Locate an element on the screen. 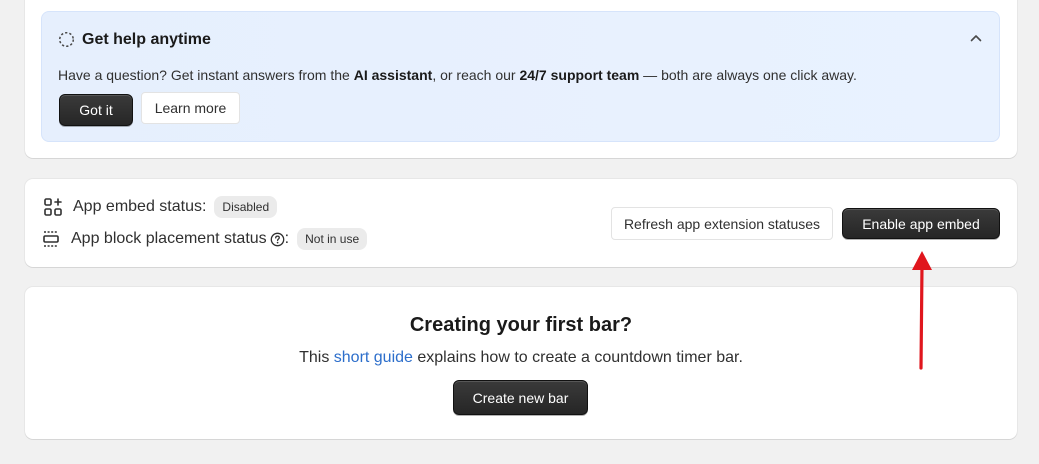  ai-assistant-text: AI assistant is located at coordinates (393, 75).